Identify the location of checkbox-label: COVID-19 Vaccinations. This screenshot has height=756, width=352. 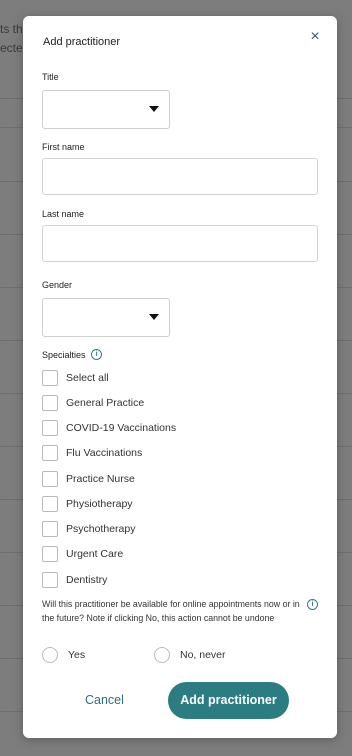
(121, 428).